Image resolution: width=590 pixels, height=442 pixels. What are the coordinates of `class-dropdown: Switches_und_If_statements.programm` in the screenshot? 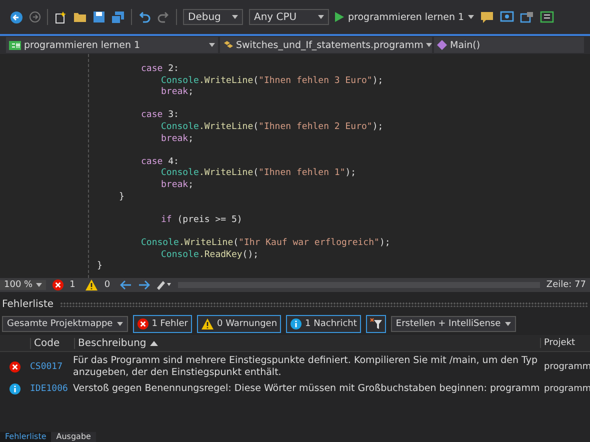 It's located at (326, 45).